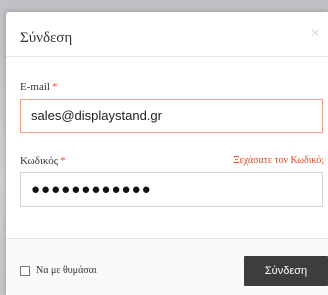 This screenshot has height=295, width=328. Describe the element at coordinates (25, 270) in the screenshot. I see `checkbox-icon` at that location.